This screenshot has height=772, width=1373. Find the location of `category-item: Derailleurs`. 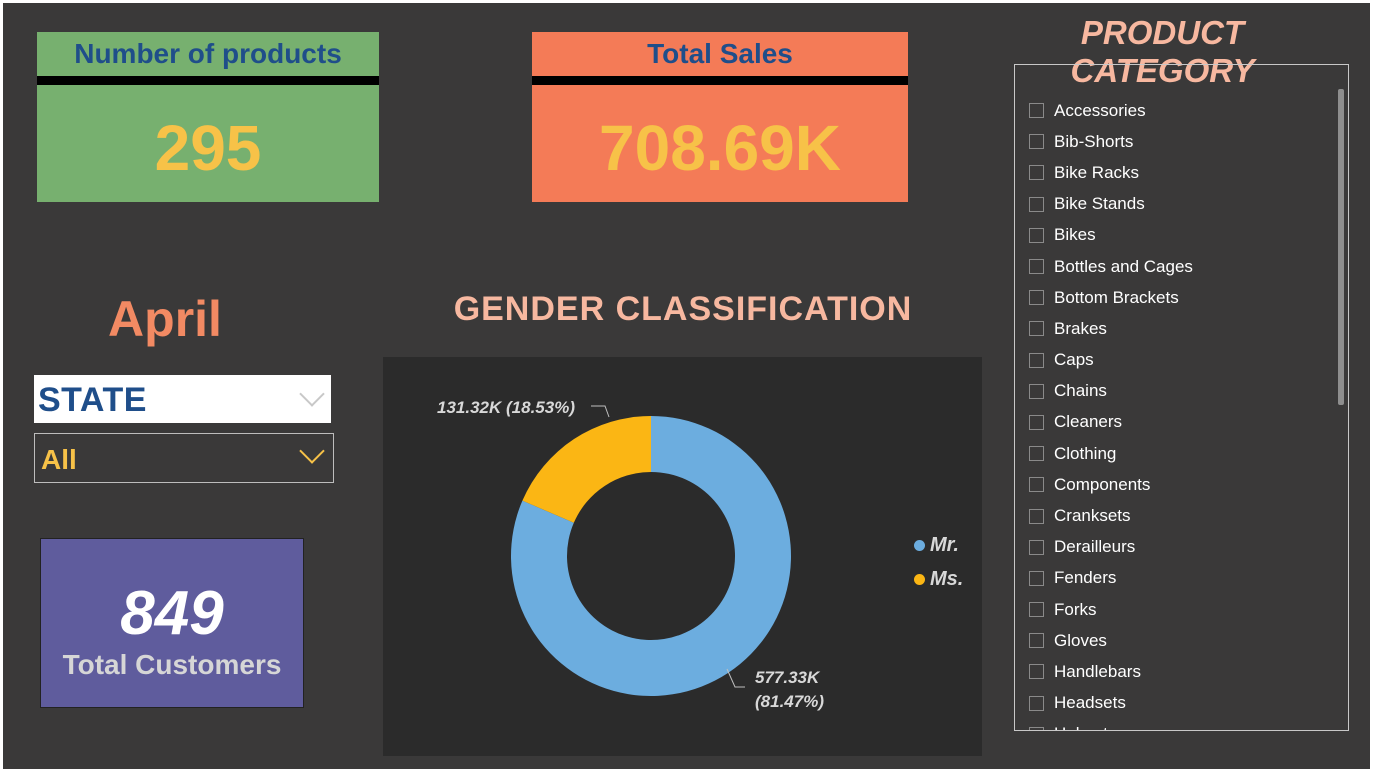

category-item: Derailleurs is located at coordinates (1178, 547).